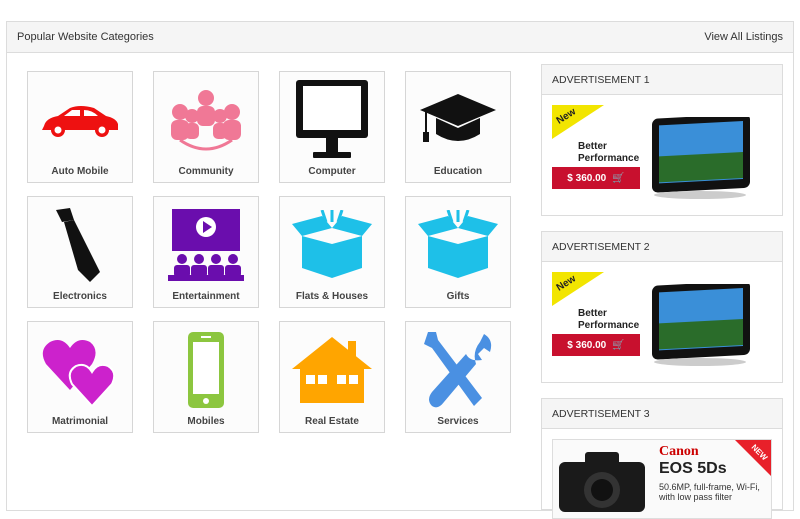 The height and width of the screenshot is (519, 800). I want to click on category-tile-education: Education, so click(458, 127).